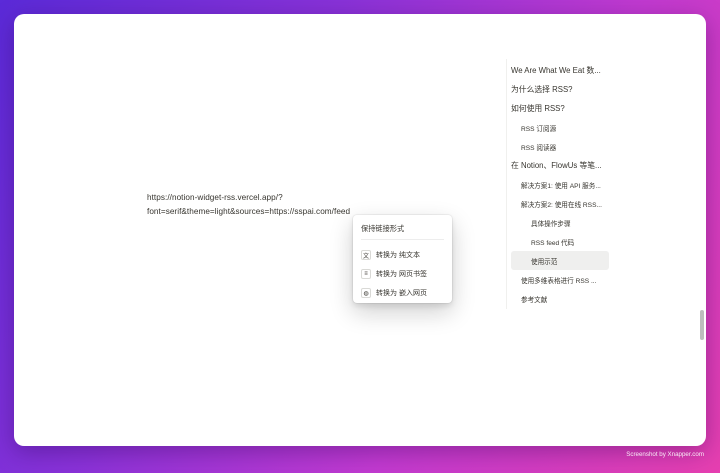 Image resolution: width=720 pixels, height=473 pixels. What do you see at coordinates (366, 255) in the screenshot?
I see `text-icon: 文` at bounding box center [366, 255].